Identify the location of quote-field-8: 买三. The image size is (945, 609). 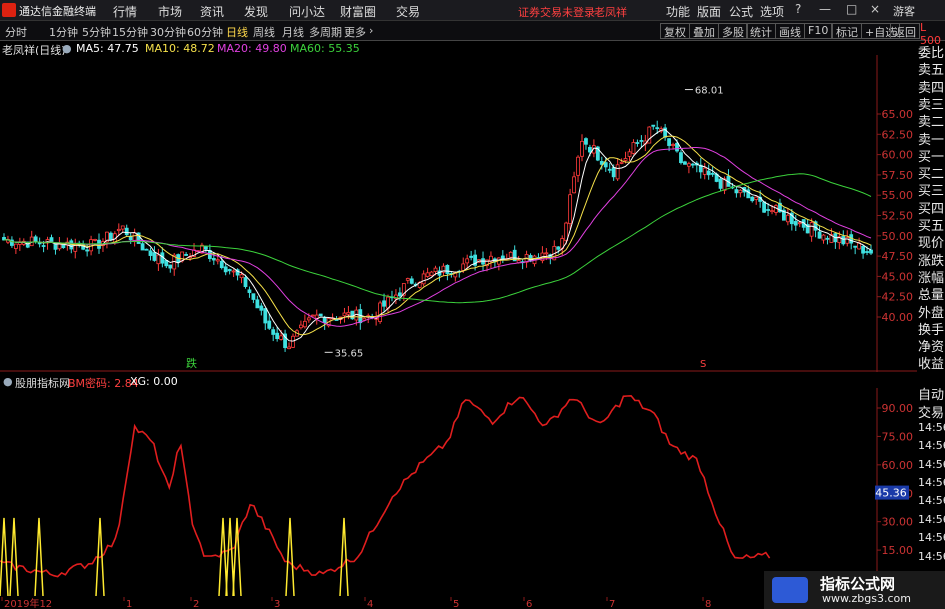
(931, 189).